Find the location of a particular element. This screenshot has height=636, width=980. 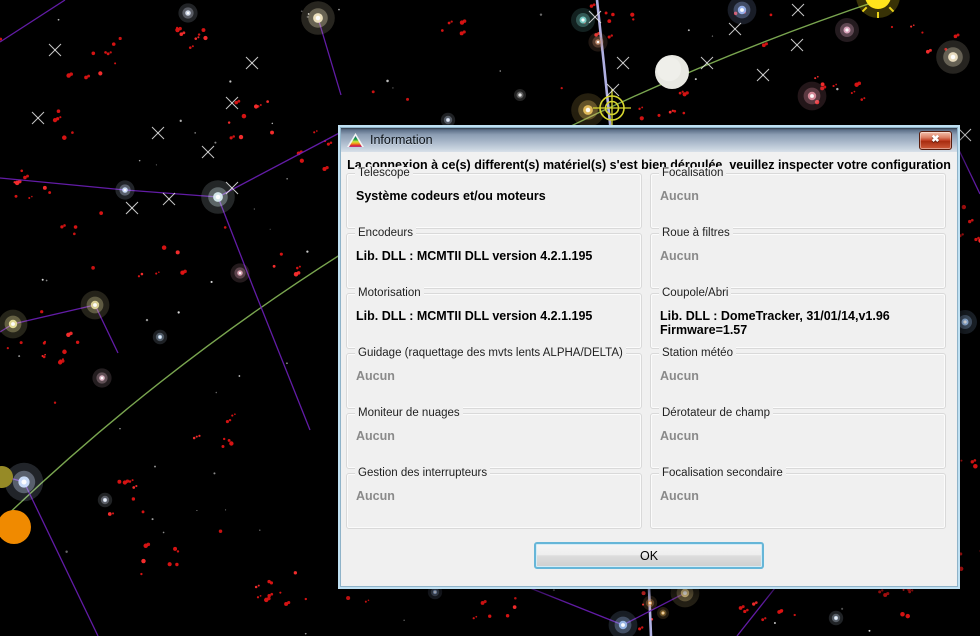

group-caption: Telescope is located at coordinates (384, 173).